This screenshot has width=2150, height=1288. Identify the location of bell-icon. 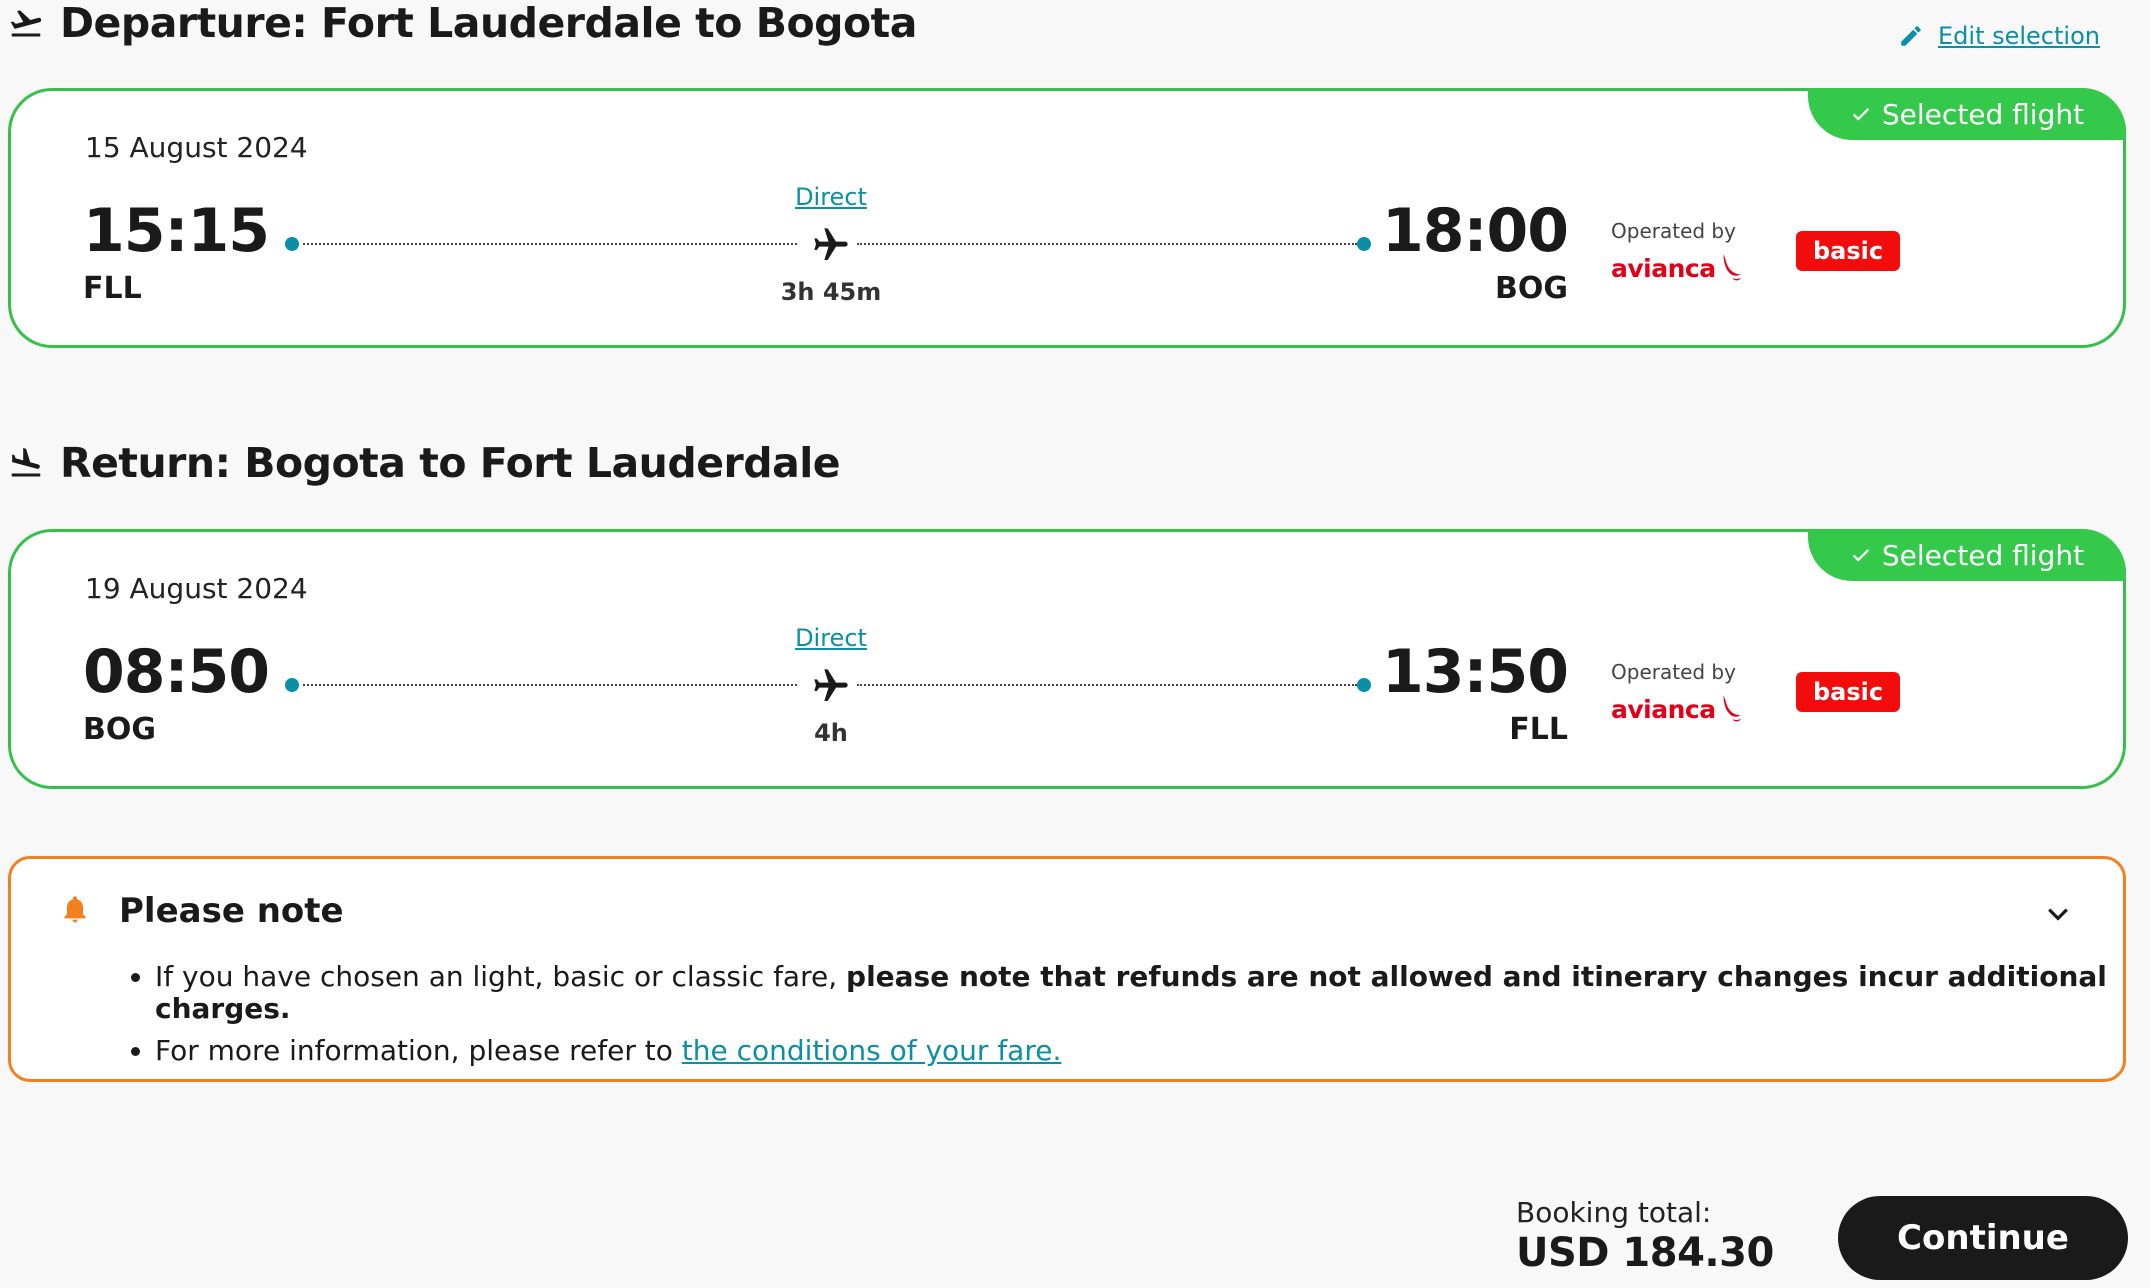
(75, 909).